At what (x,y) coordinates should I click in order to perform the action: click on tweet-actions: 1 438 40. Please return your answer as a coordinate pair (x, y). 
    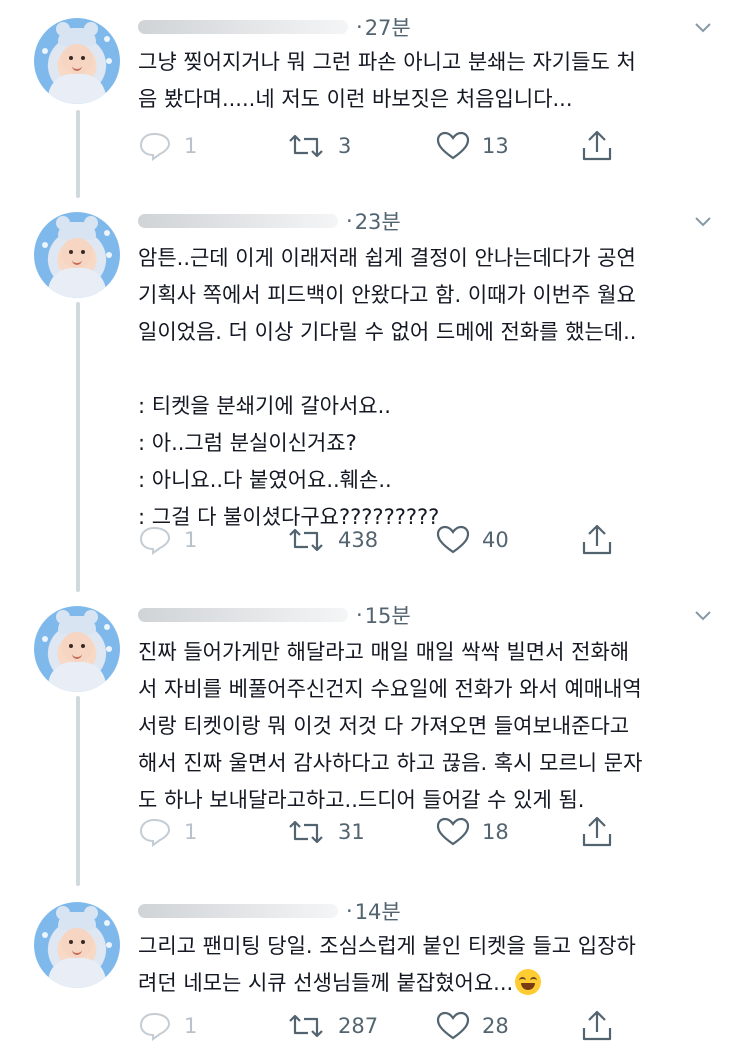
    Looking at the image, I should click on (375, 540).